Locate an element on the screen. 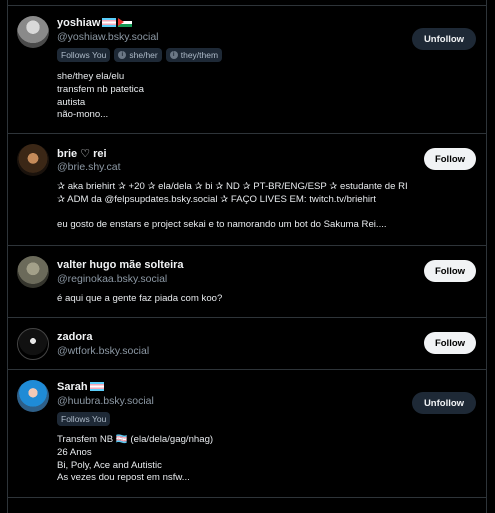 The height and width of the screenshot is (513, 495). bio: é aqui que a gente faz piada com koo? is located at coordinates (140, 298).